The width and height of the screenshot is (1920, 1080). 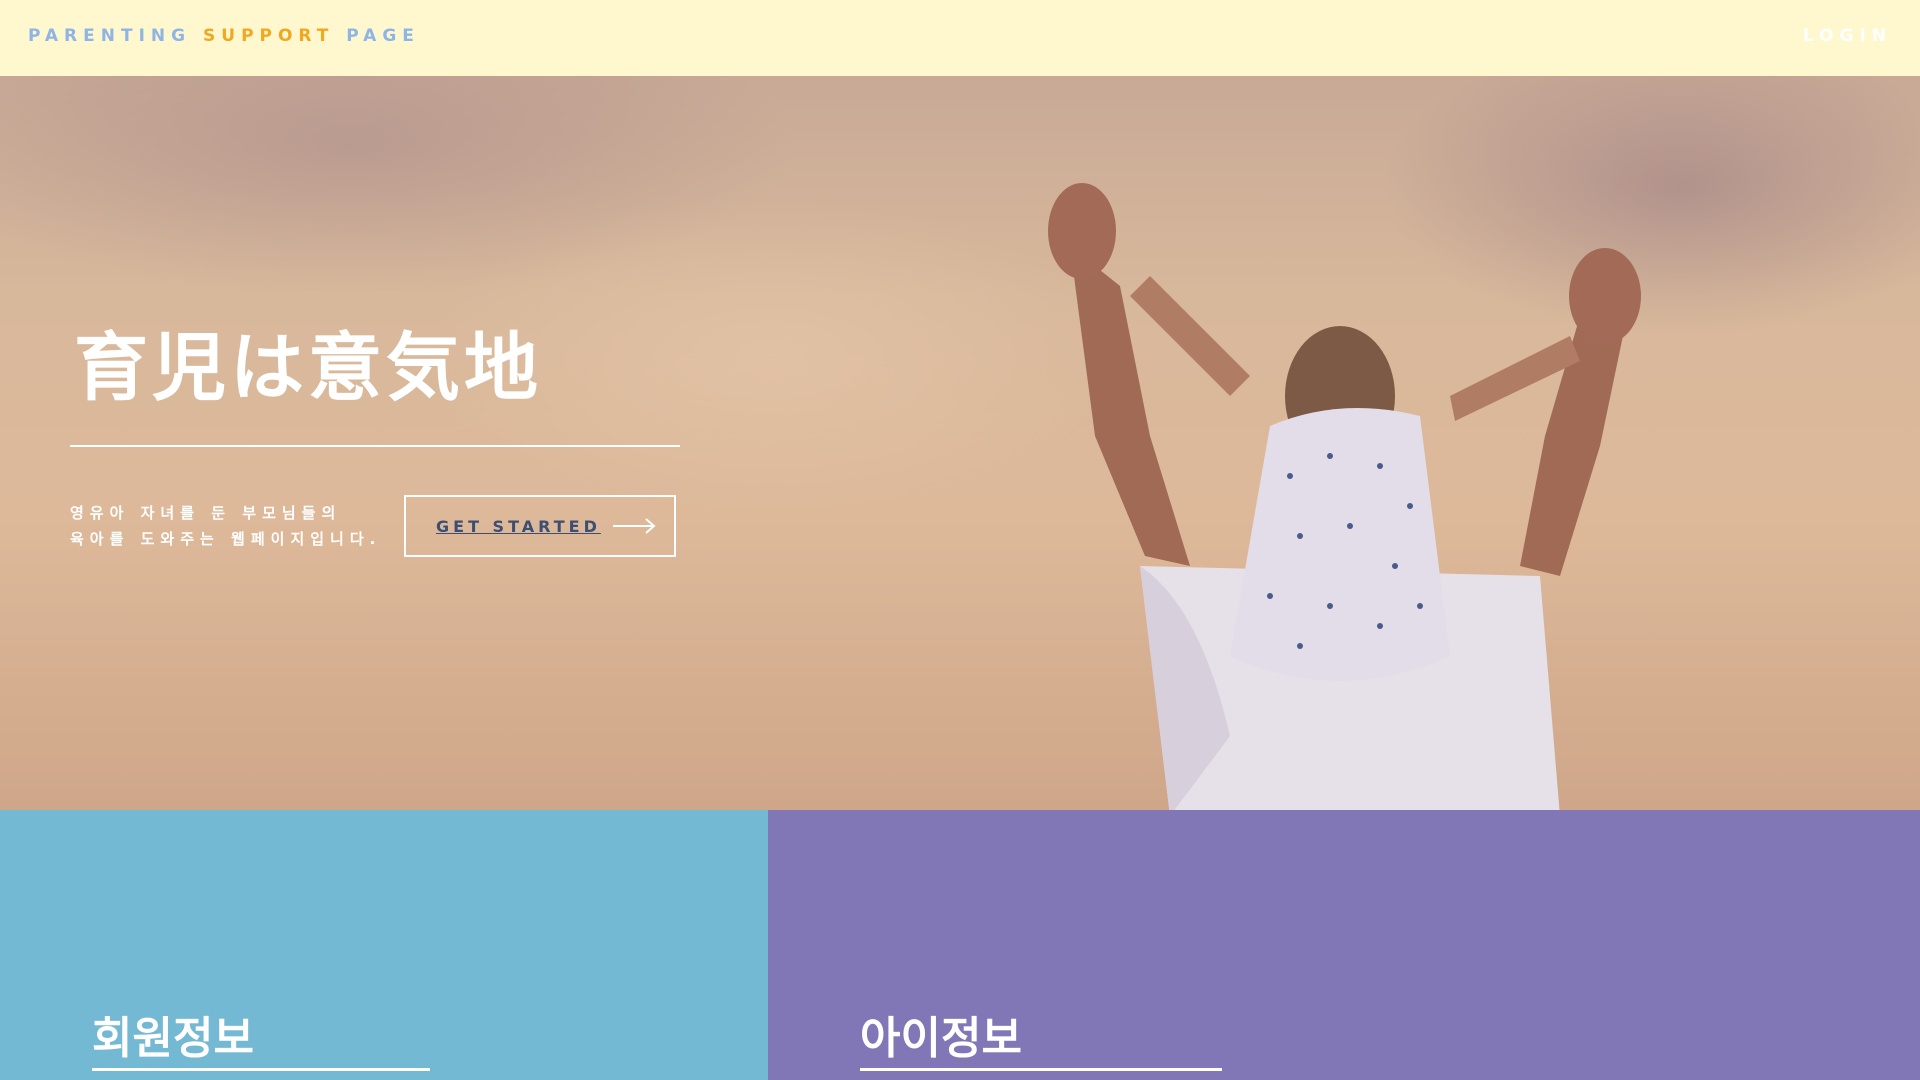 I want to click on hero-description-line: 육아를 도와주는 웹페이지입니다., so click(x=226, y=539).